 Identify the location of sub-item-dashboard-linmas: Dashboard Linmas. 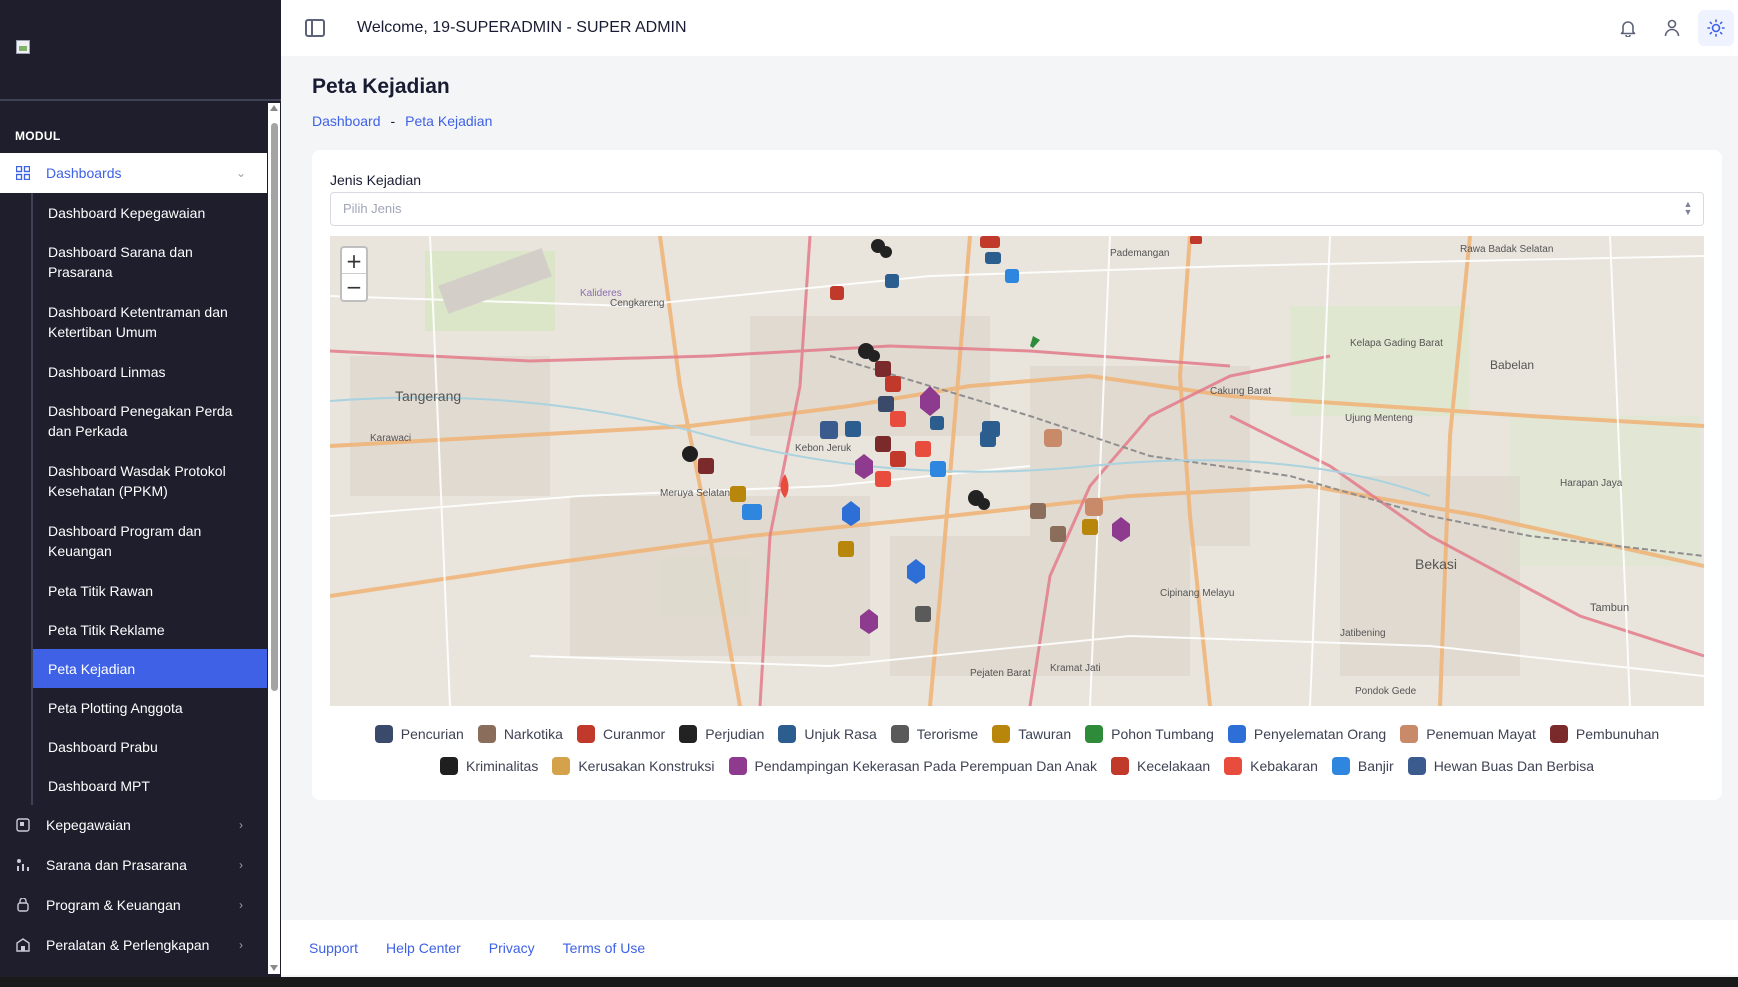
(150, 371).